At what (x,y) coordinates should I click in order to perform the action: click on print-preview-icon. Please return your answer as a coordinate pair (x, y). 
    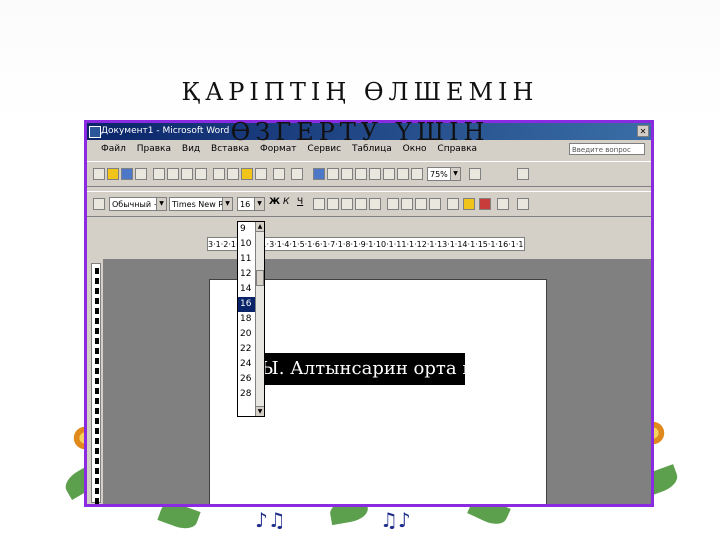
    Looking at the image, I should click on (173, 174).